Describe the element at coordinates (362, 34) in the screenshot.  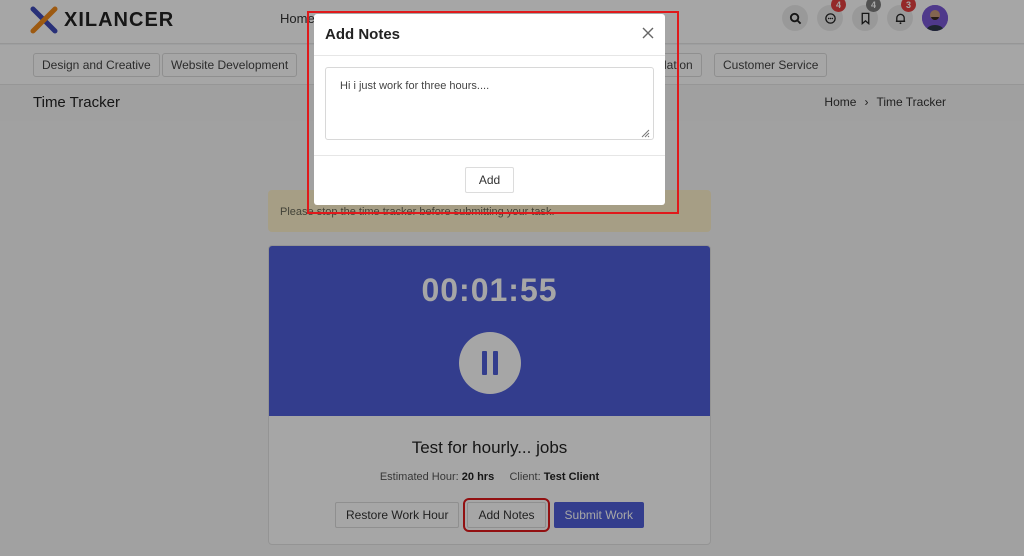
I see `modal-title: Add Notes` at that location.